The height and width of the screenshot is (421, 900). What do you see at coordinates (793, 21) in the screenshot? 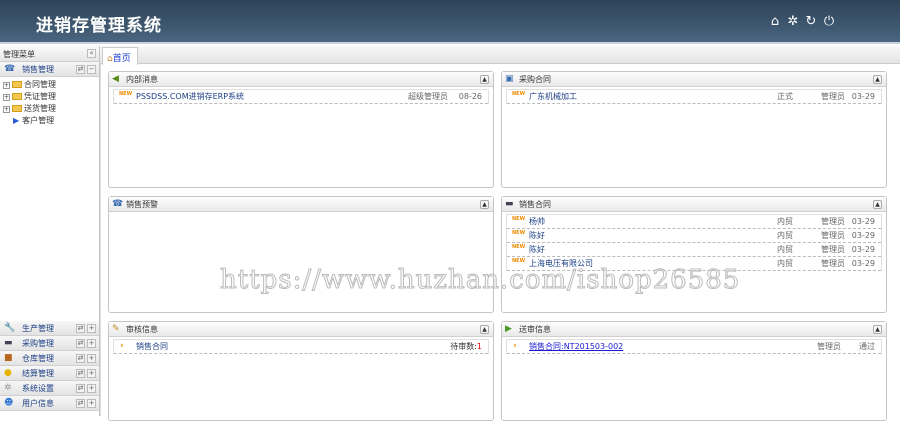
I see `gear-icon: ✲` at bounding box center [793, 21].